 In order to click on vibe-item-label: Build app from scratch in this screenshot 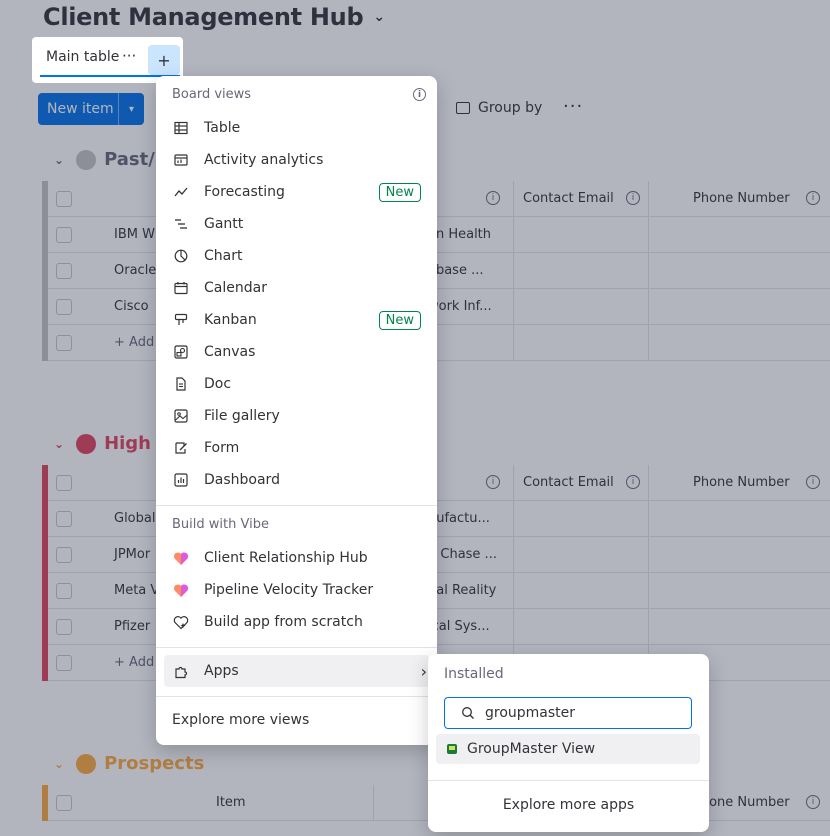, I will do `click(283, 622)`.